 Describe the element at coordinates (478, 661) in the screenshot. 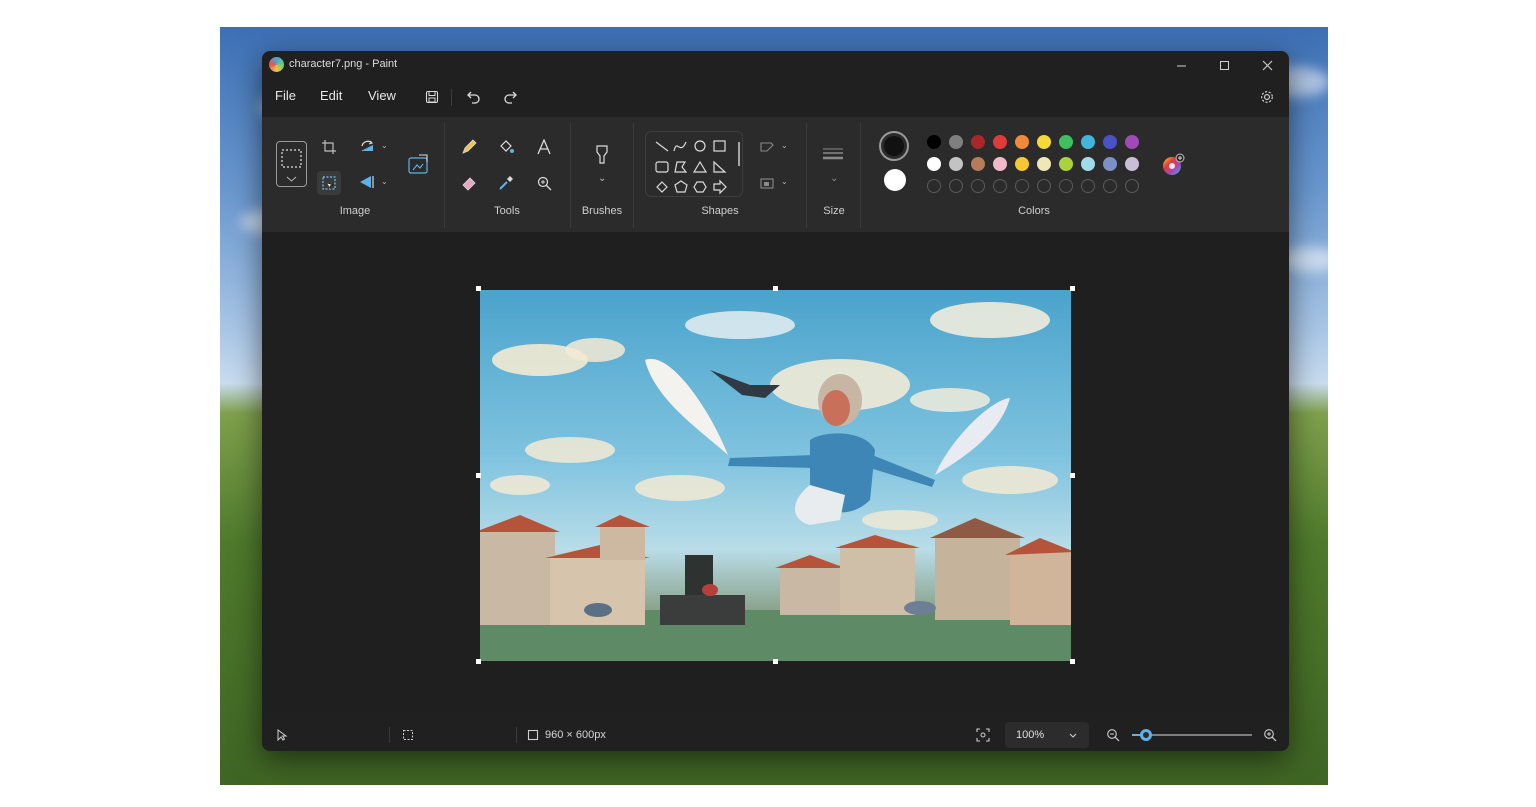

I see `resize-handle-bottom-left` at that location.